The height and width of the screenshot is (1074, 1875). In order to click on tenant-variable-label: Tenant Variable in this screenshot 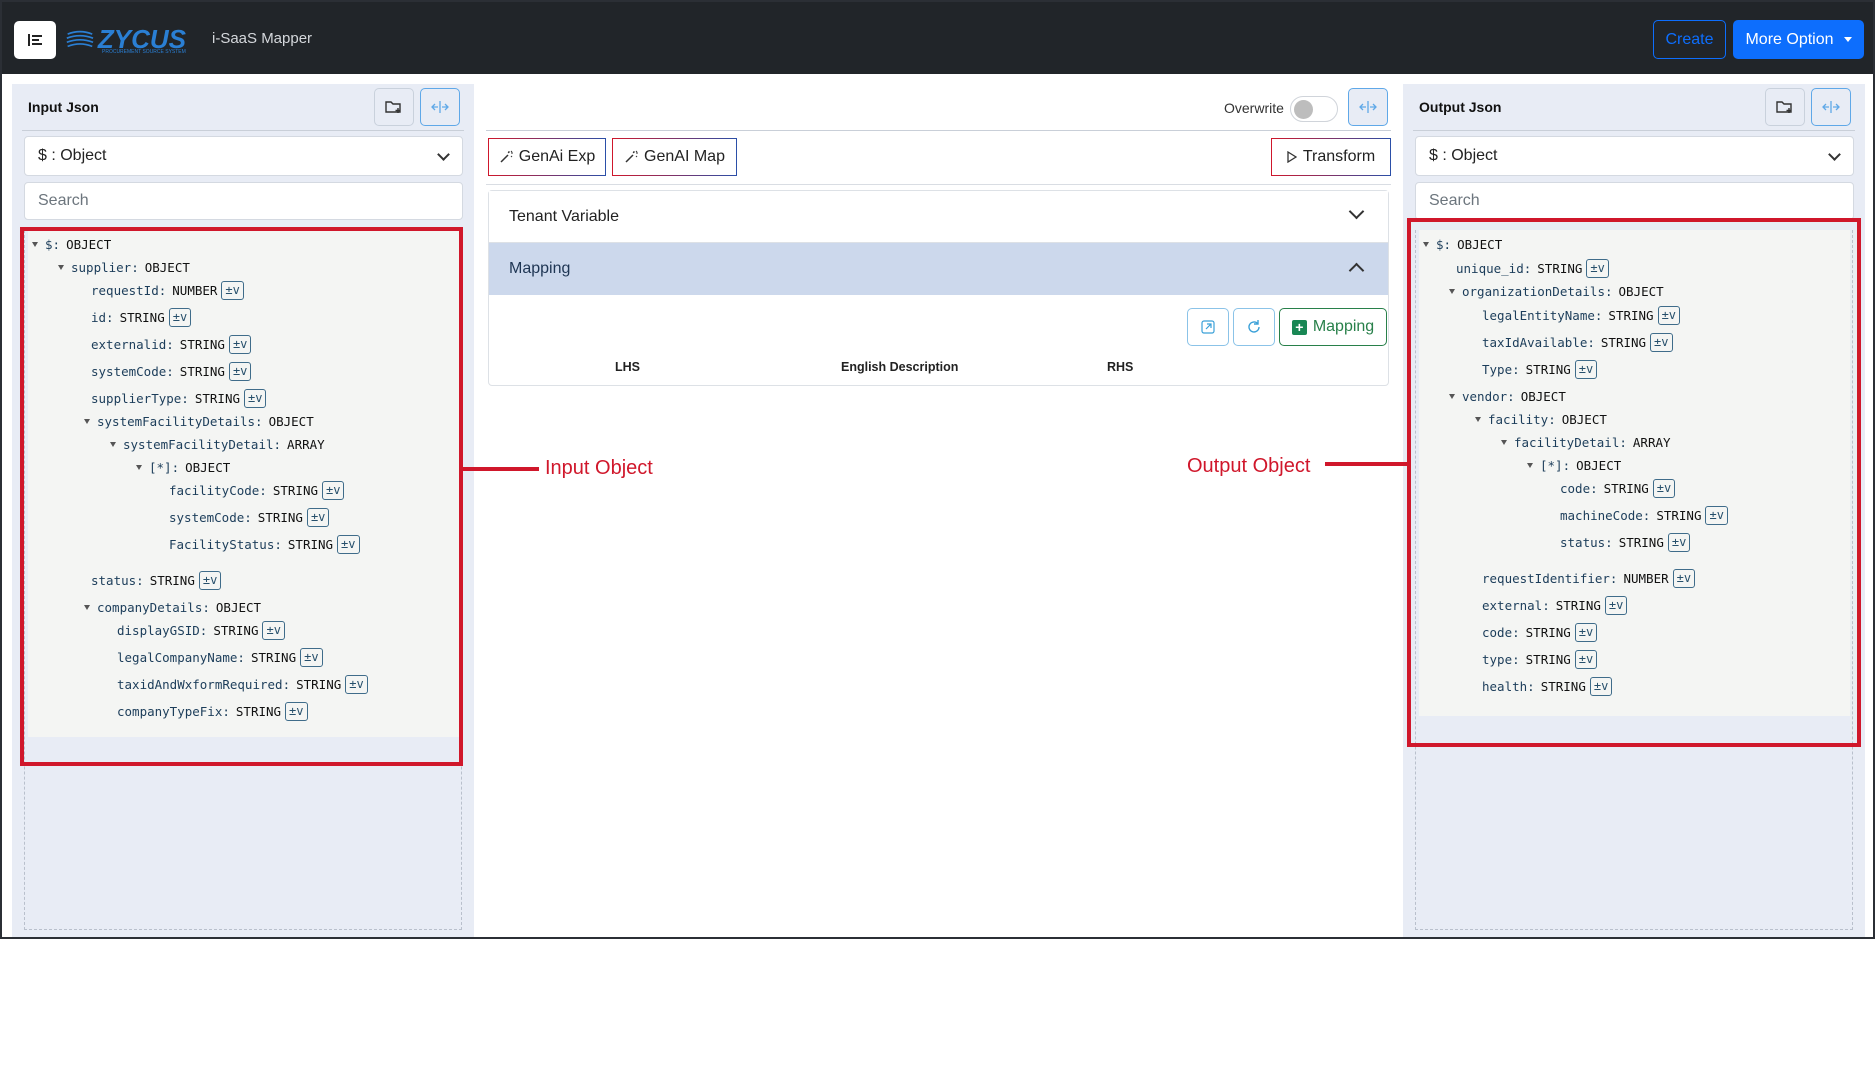, I will do `click(564, 216)`.